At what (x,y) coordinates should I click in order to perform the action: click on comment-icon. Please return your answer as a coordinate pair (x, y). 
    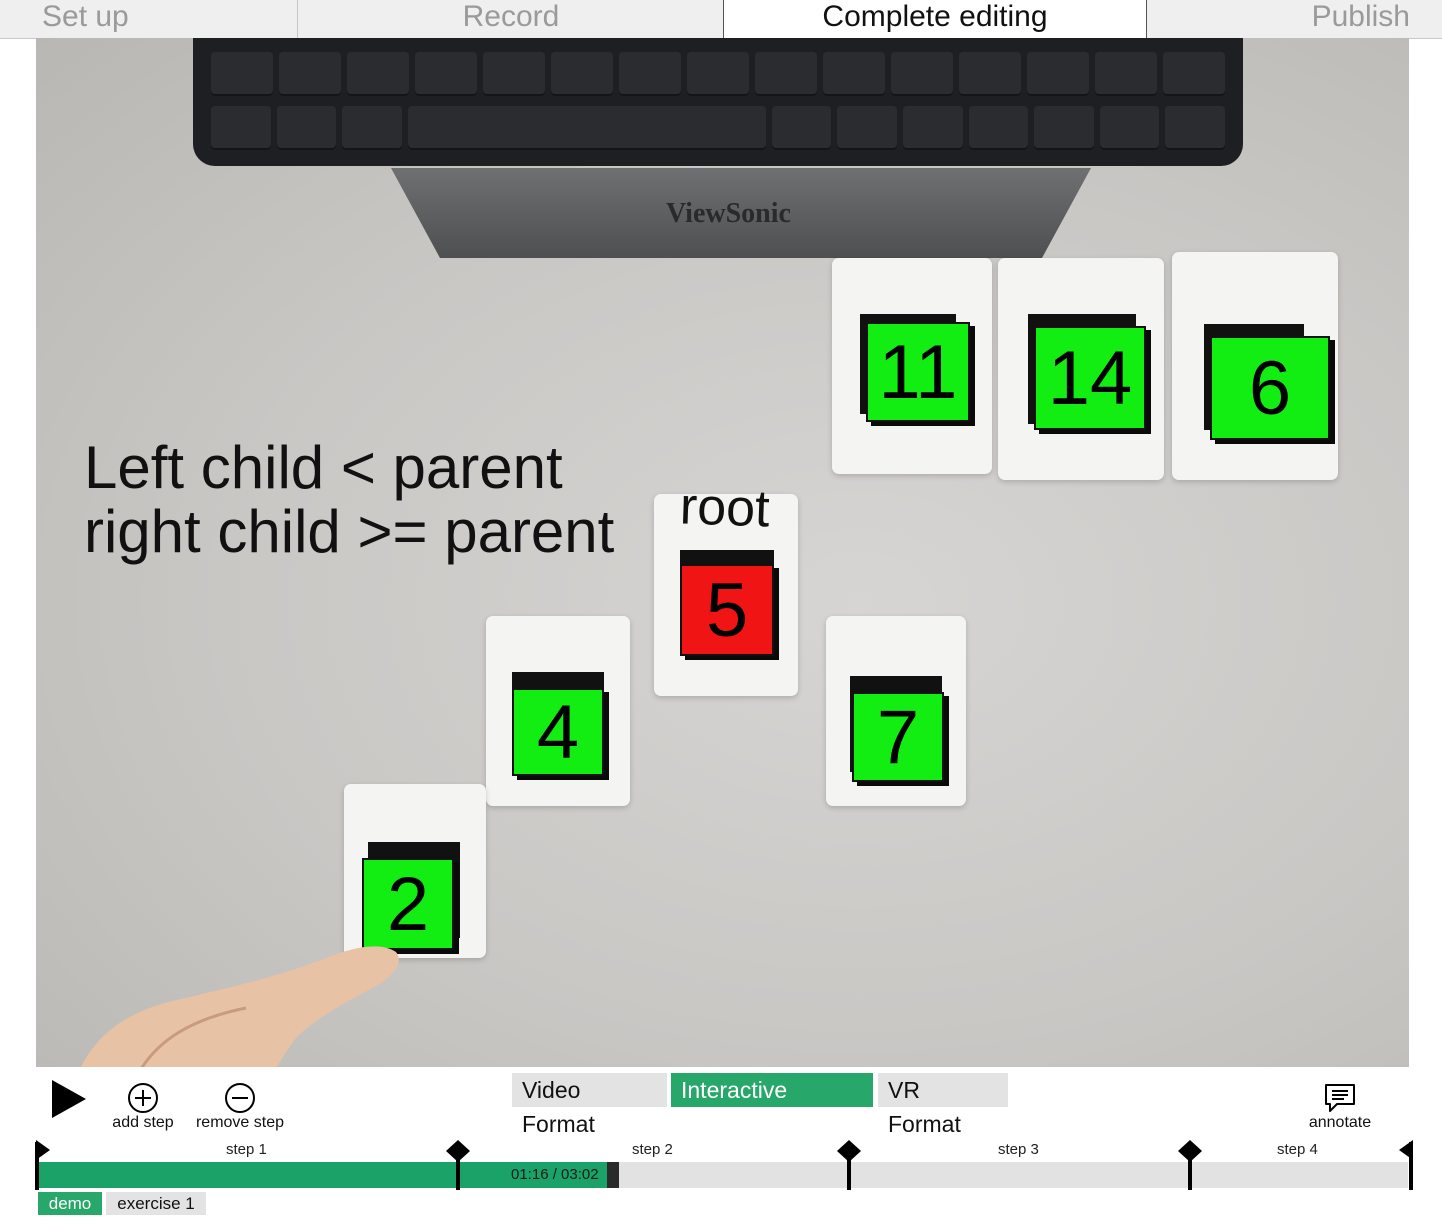
    Looking at the image, I should click on (1340, 1098).